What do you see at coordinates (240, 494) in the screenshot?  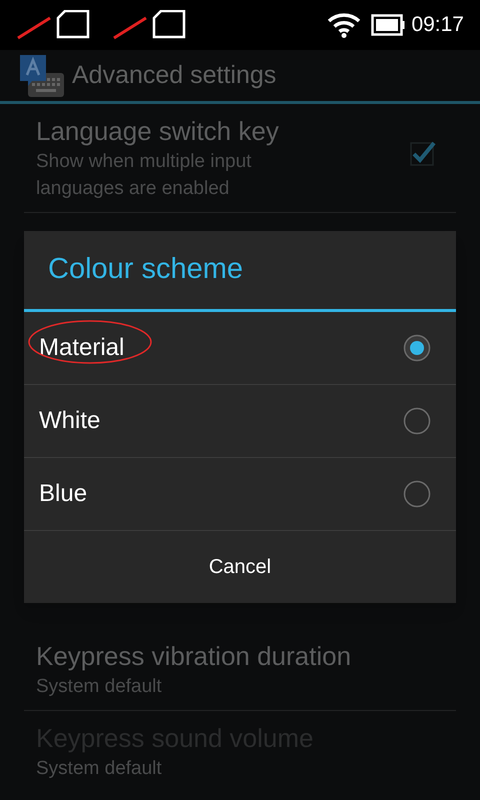 I see `scheme-option: Blue` at bounding box center [240, 494].